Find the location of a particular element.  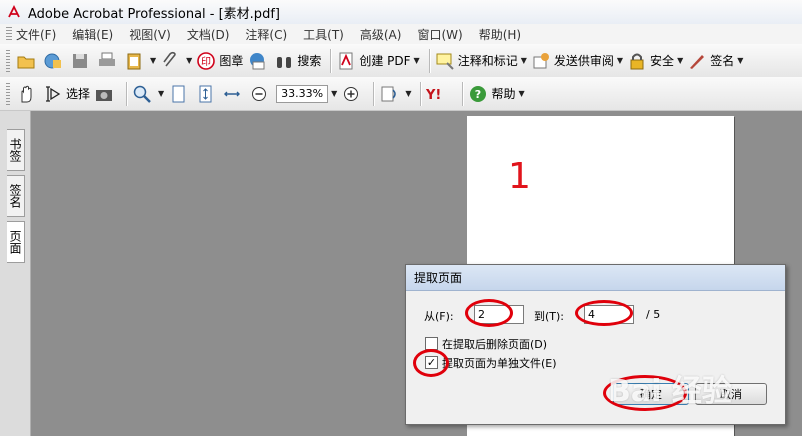

send-review-label: 发送供审阅 is located at coordinates (583, 61).